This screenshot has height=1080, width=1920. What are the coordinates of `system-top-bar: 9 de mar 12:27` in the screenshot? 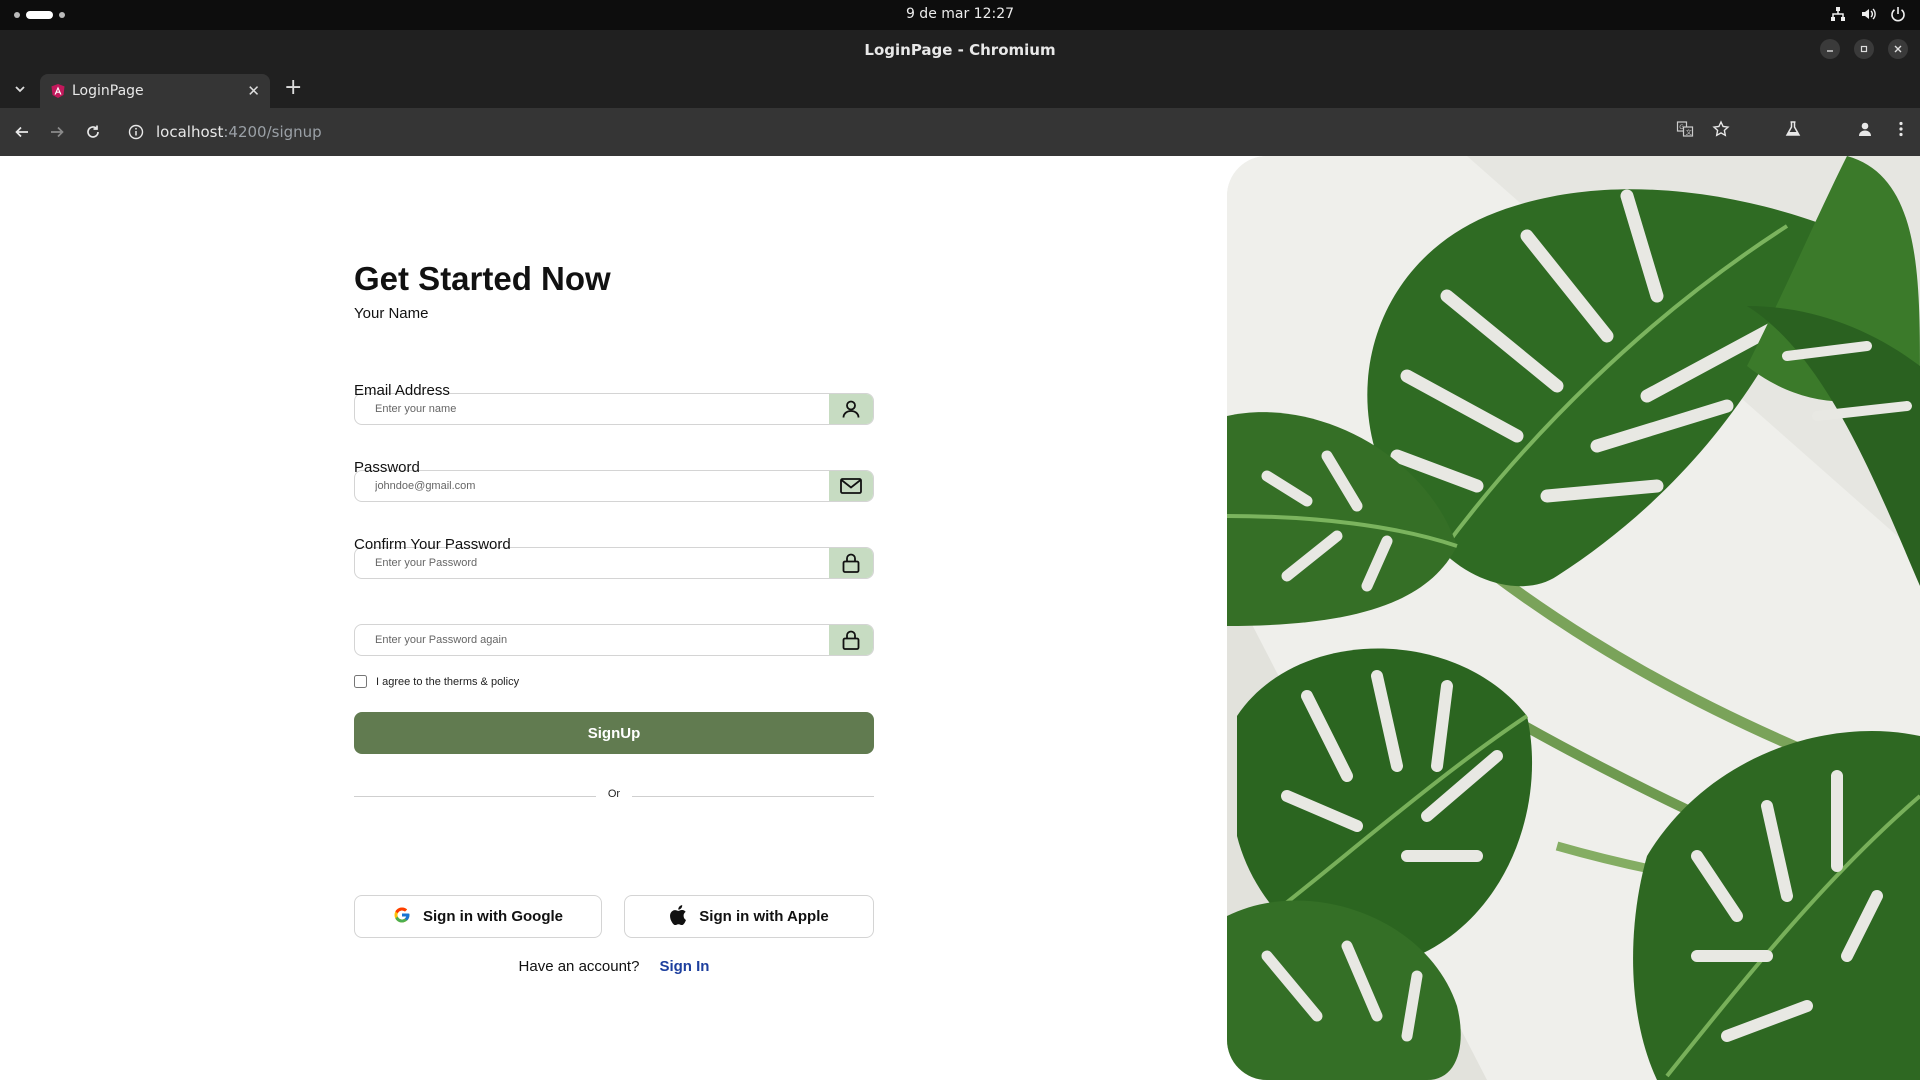 It's located at (960, 15).